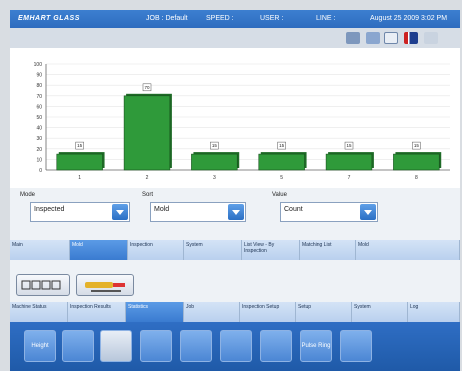  Describe the element at coordinates (39, 129) in the screenshot. I see `y-tick-label: 40` at that location.